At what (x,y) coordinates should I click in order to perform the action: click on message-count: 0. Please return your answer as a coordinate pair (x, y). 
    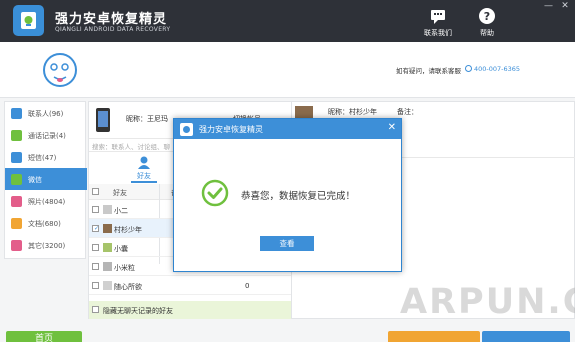
    Looking at the image, I should click on (247, 286).